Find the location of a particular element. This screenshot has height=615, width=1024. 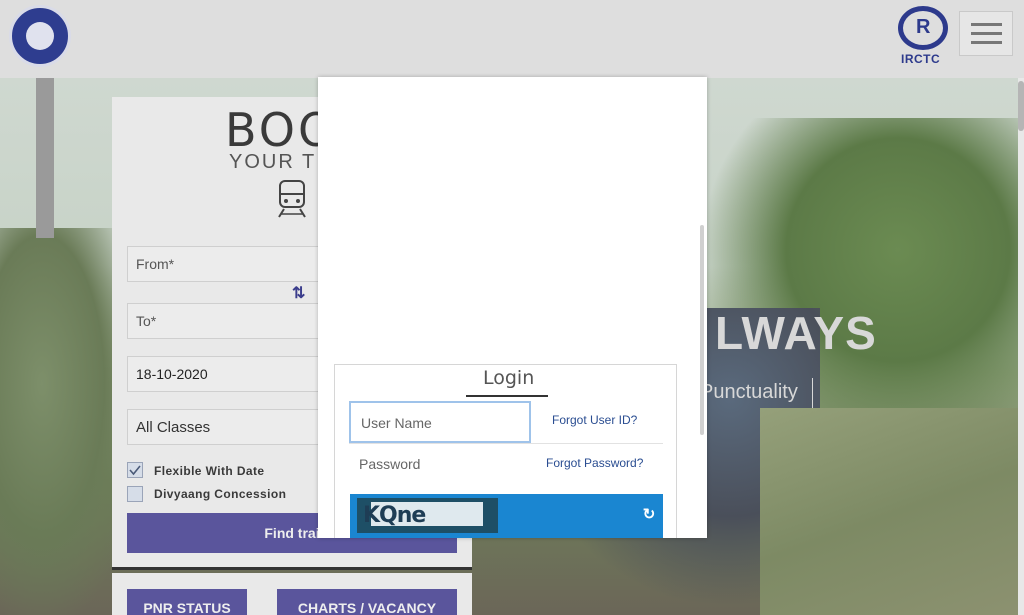

hamburger-icon is located at coordinates (986, 24).